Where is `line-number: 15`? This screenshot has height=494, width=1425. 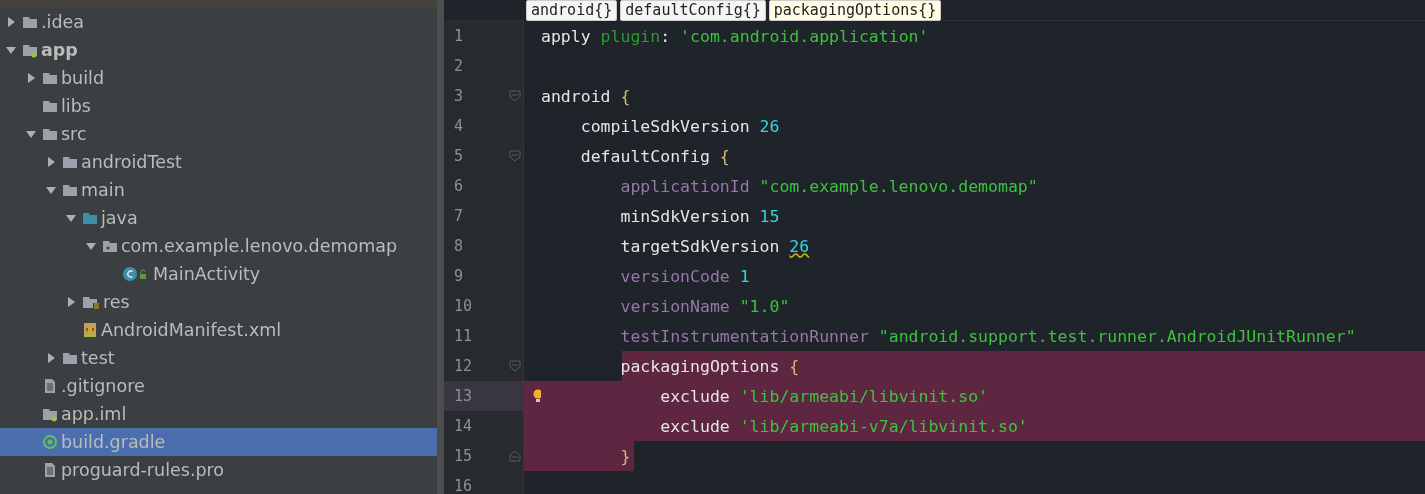 line-number: 15 is located at coordinates (463, 456).